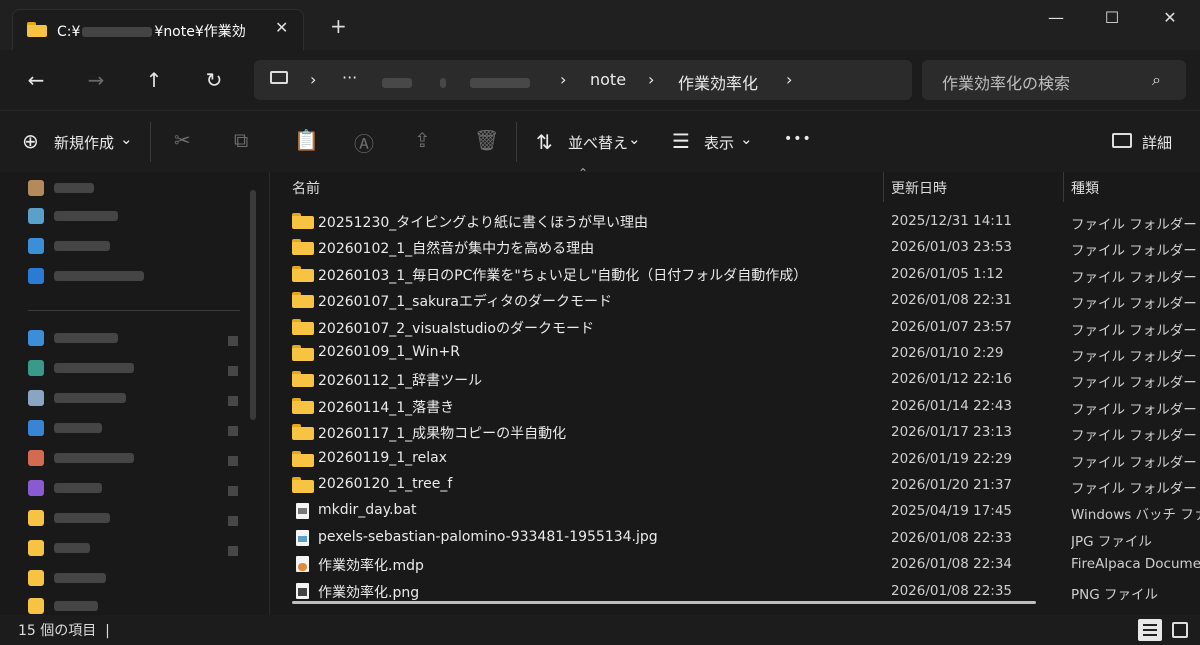  What do you see at coordinates (281, 27) in the screenshot?
I see `close-tab-button: ✕` at bounding box center [281, 27].